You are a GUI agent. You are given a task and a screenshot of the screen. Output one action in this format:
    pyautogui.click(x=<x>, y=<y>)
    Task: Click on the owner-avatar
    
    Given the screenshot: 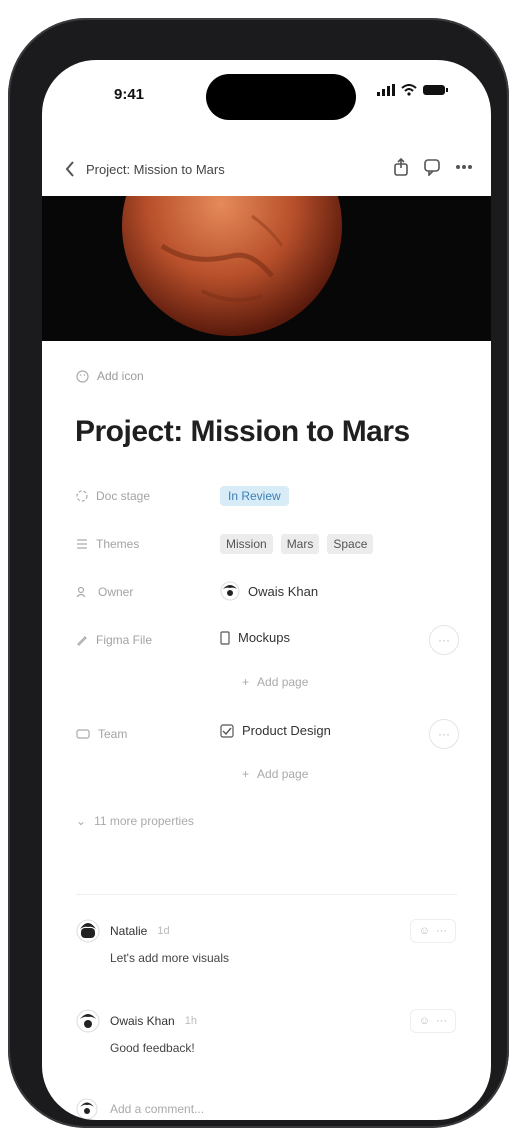 What is the action you would take?
    pyautogui.click(x=230, y=591)
    